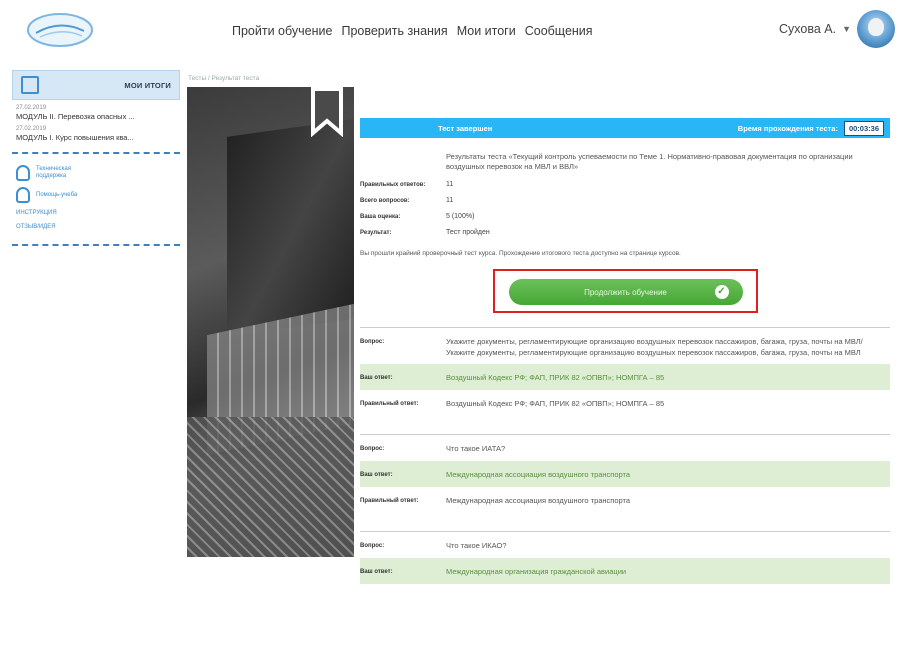 Image resolution: width=907 pixels, height=651 pixels. I want to click on user-menu: Сухова А. ▼, so click(837, 29).